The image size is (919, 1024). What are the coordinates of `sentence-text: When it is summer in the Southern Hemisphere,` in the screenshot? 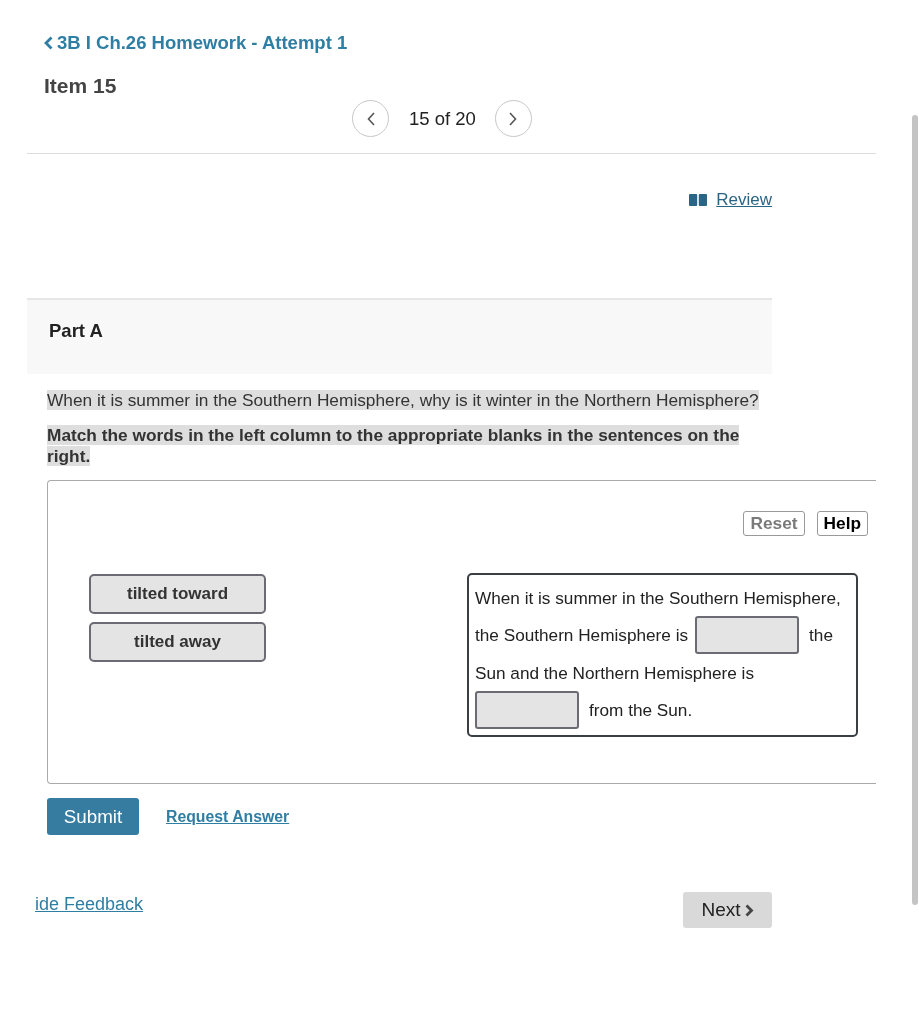 It's located at (658, 597).